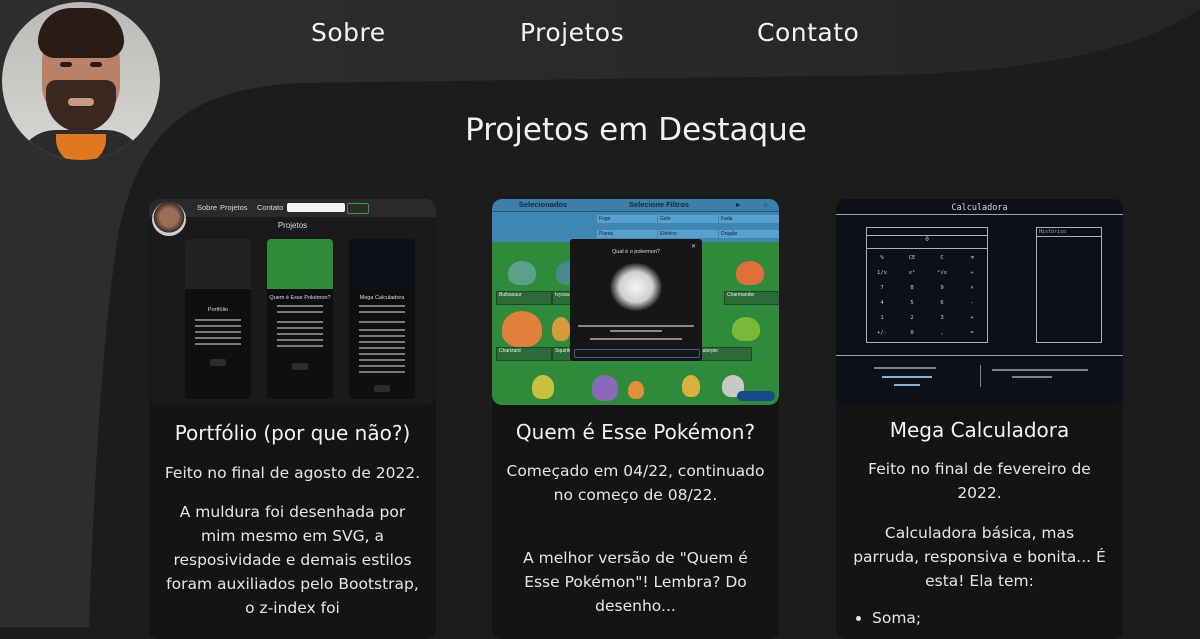  What do you see at coordinates (749, 234) in the screenshot?
I see `thumb-filter-chip: Dragão` at bounding box center [749, 234].